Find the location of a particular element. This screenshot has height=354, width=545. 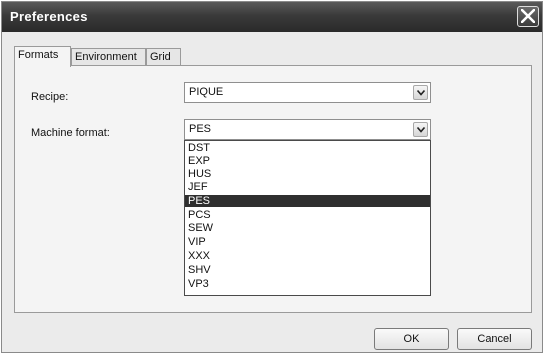

tab-formats: Formats is located at coordinates (42, 56).